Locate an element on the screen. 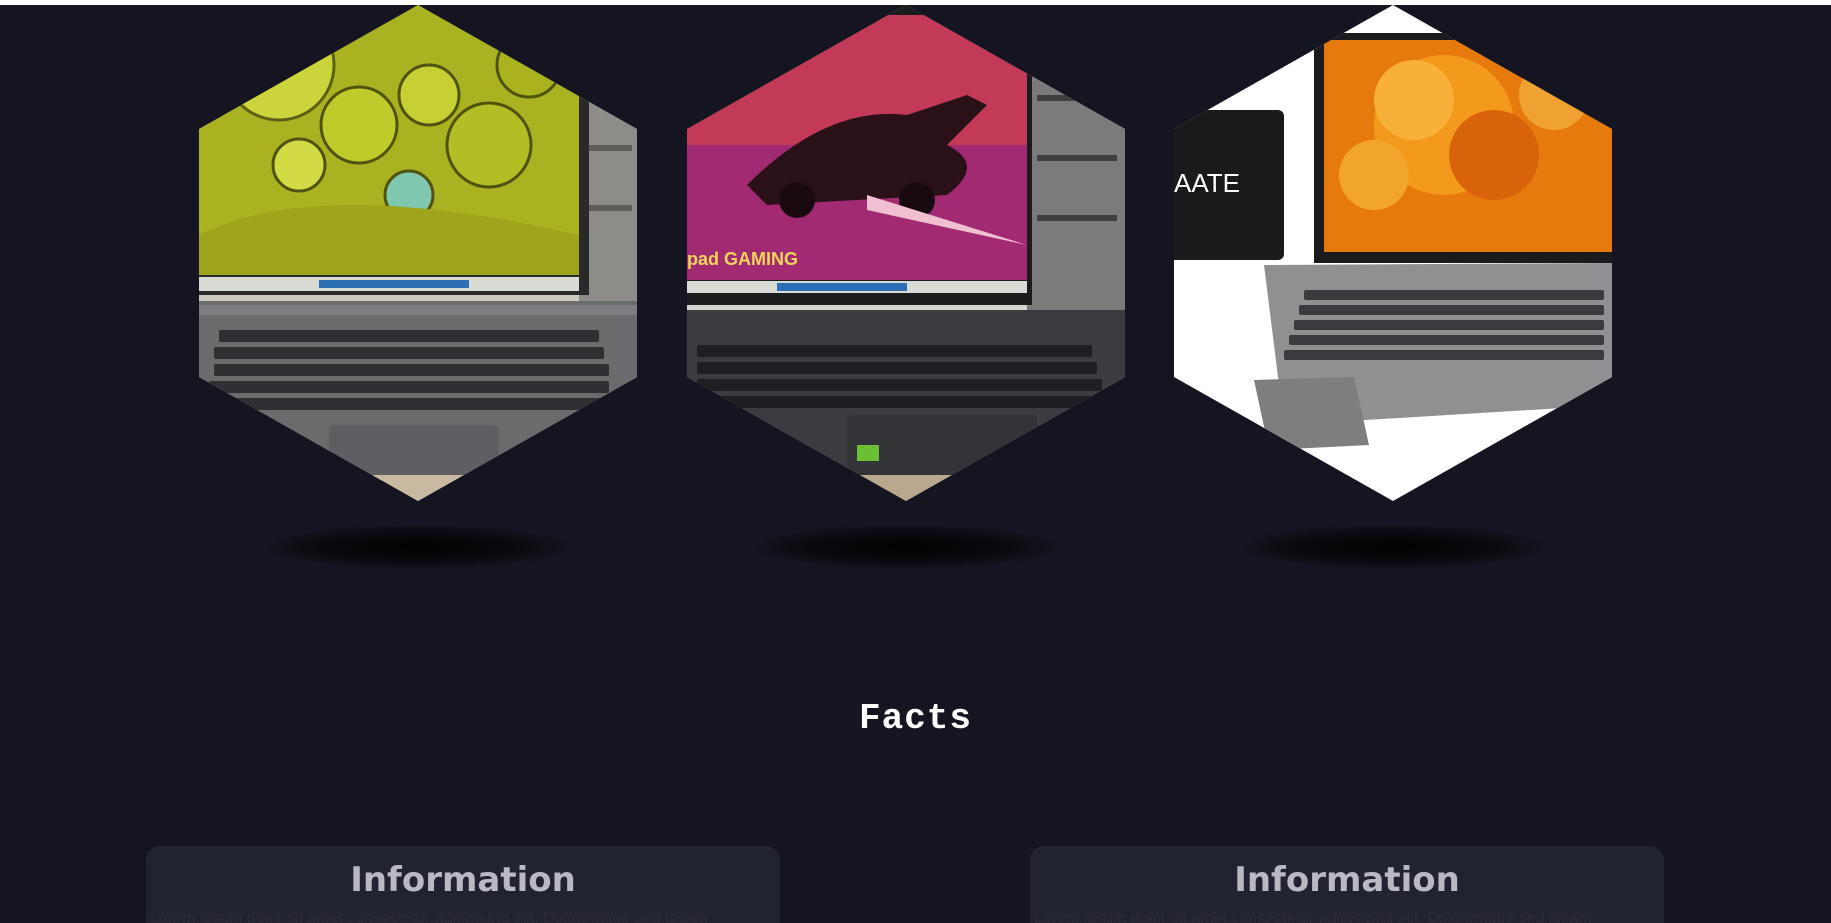 This screenshot has height=923, width=1831. laptop-image-3: AATE is located at coordinates (1393, 253).